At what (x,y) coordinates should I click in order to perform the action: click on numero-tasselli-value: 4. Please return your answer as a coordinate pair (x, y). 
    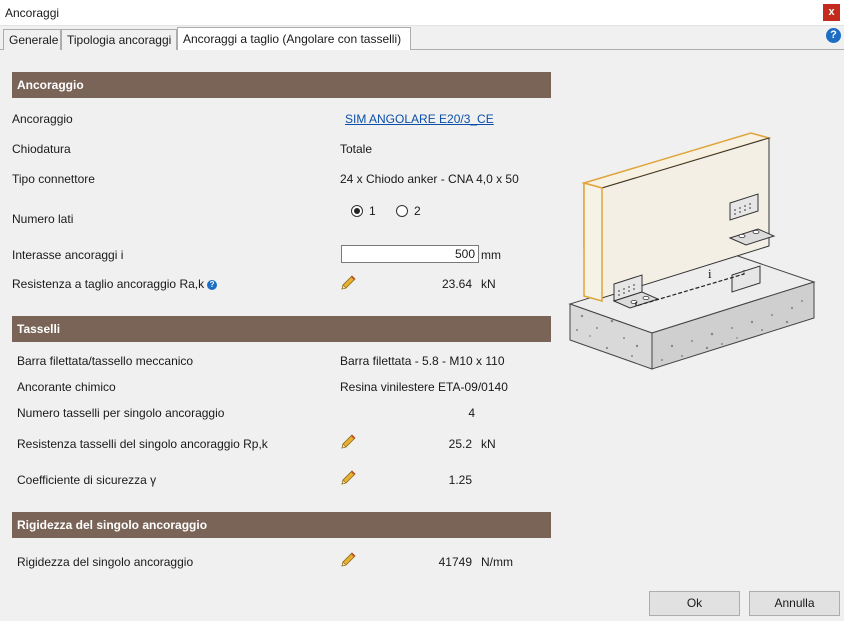
    Looking at the image, I should click on (471, 413).